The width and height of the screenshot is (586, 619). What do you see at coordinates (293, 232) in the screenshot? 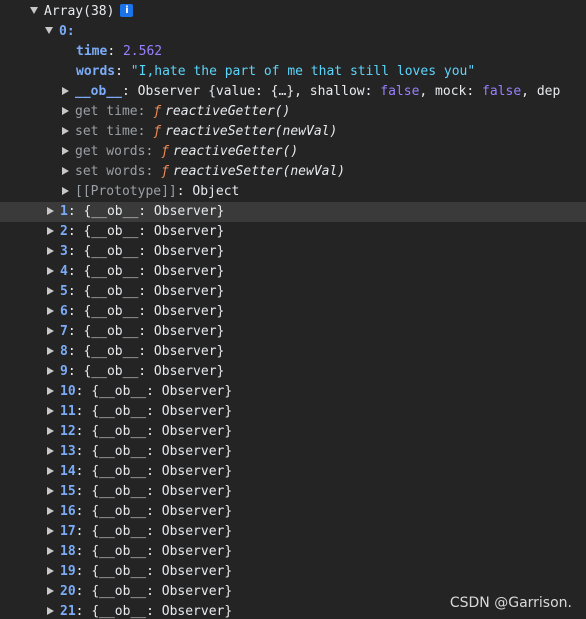
I see `array-item-row: 2: {__ob__: Observer}` at bounding box center [293, 232].